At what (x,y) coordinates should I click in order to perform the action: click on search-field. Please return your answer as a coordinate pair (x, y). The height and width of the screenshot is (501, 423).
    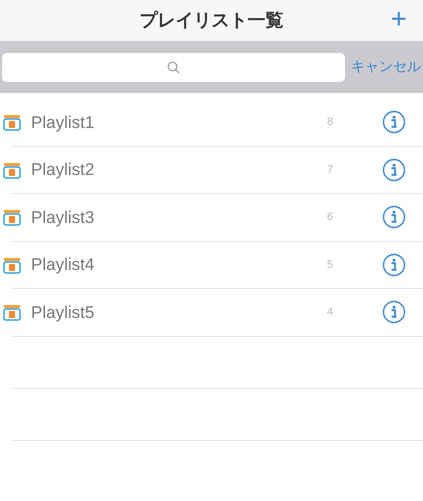
    Looking at the image, I should click on (173, 67).